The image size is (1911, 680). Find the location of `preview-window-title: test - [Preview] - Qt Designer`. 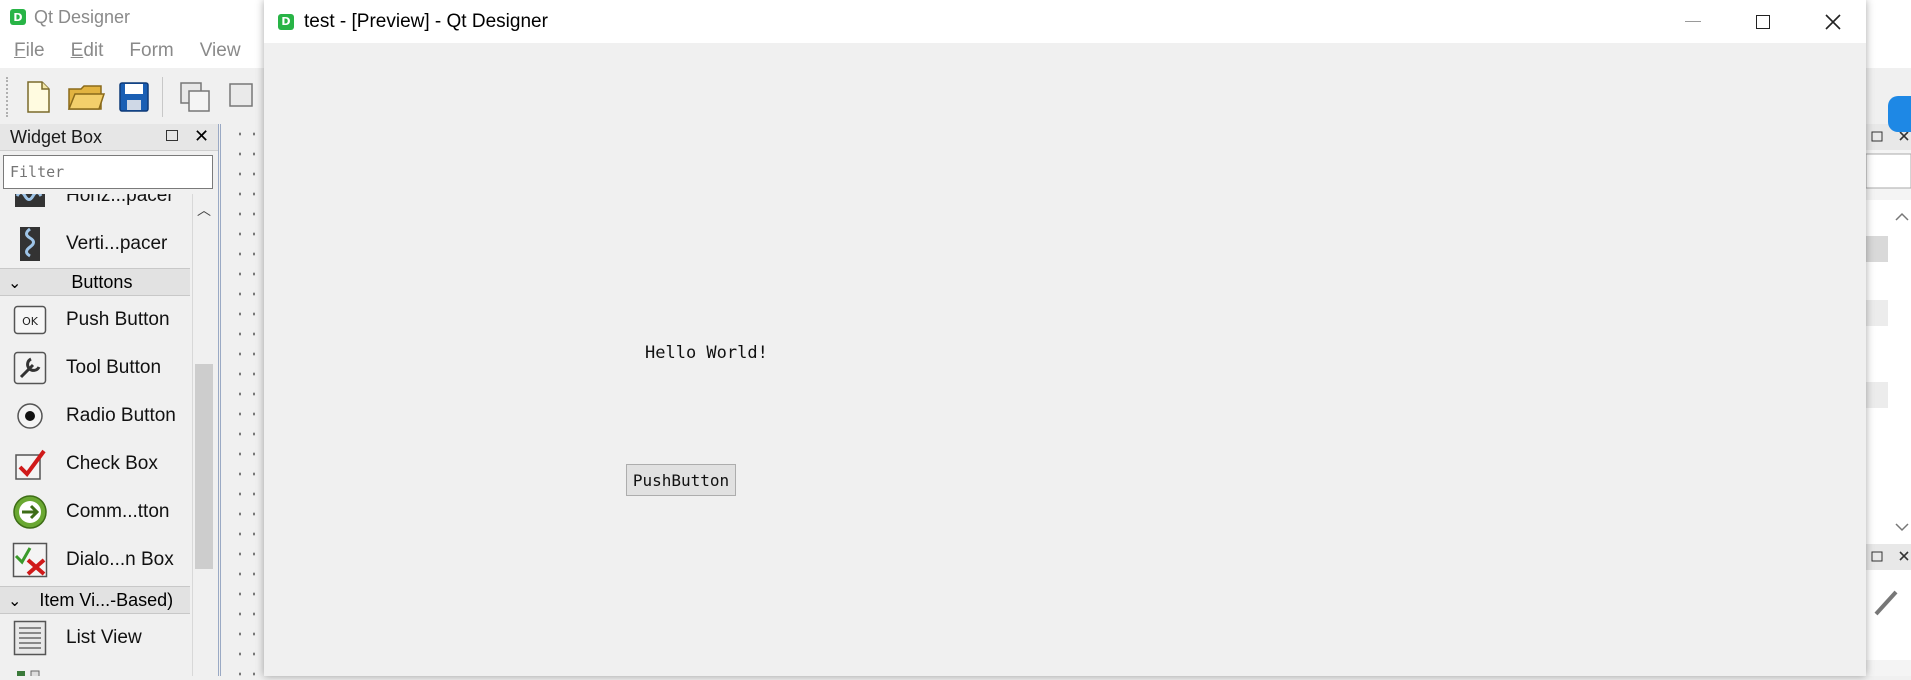

preview-window-title: test - [Preview] - Qt Designer is located at coordinates (426, 21).